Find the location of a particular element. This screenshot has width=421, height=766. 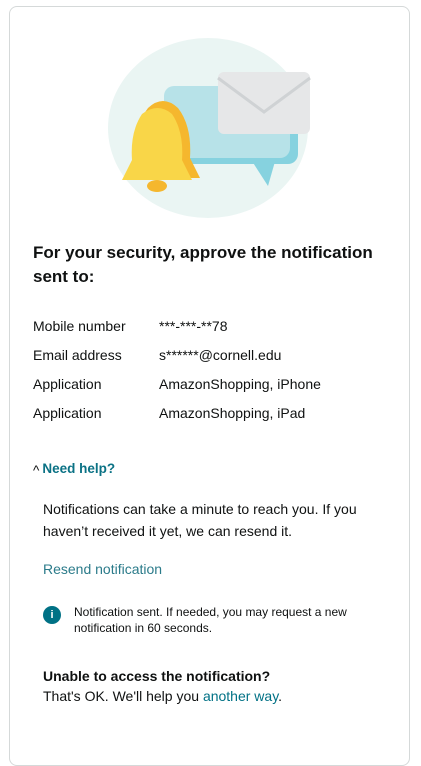

detail-row-email: Email address s******@cornell.edu is located at coordinates (213, 354).